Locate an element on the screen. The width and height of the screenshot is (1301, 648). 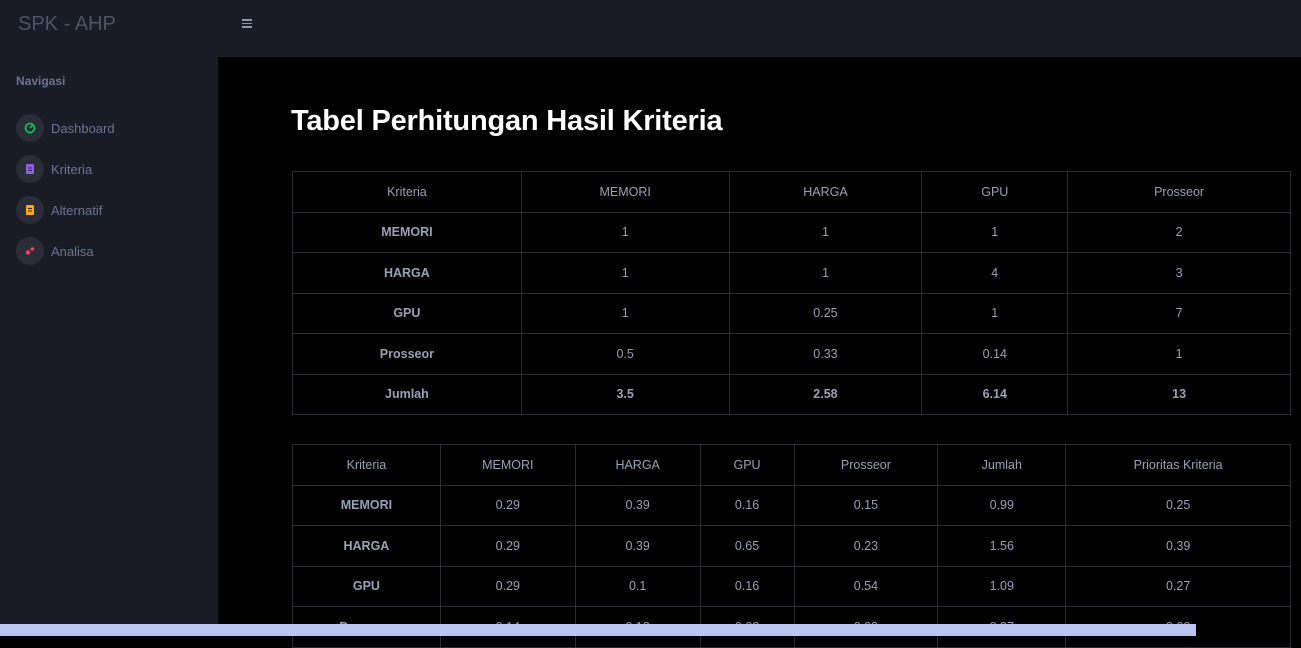
table-cell: 0.99 is located at coordinates (1002, 505).